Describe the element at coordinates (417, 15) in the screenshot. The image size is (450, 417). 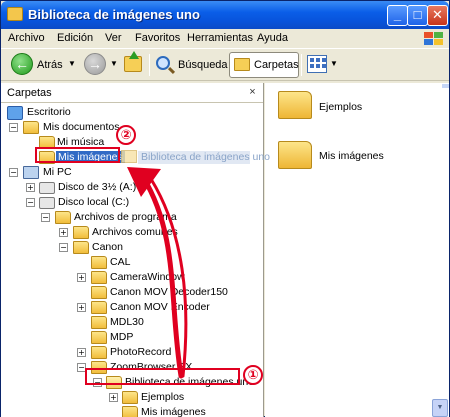
I see `maximize-button: □` at that location.